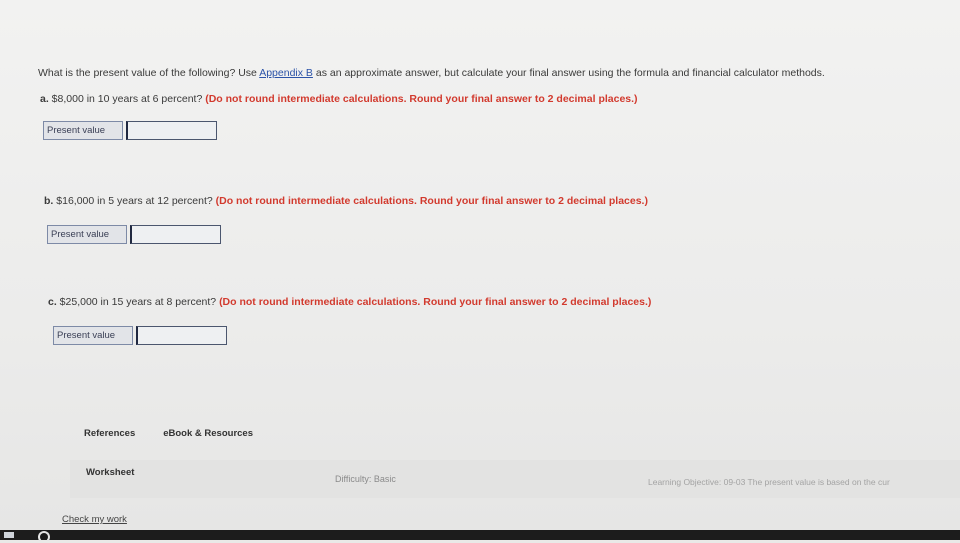  I want to click on appendix-link: Appendix B, so click(286, 73).